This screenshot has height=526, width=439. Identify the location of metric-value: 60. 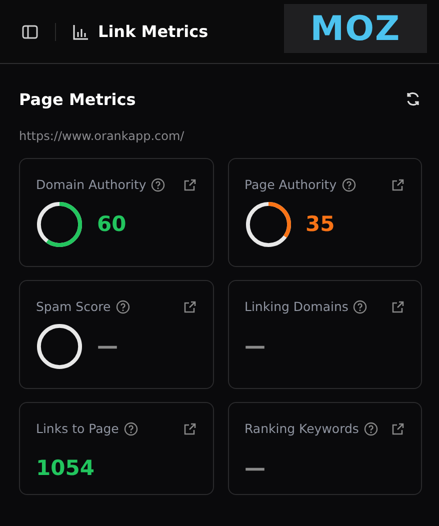
(111, 224).